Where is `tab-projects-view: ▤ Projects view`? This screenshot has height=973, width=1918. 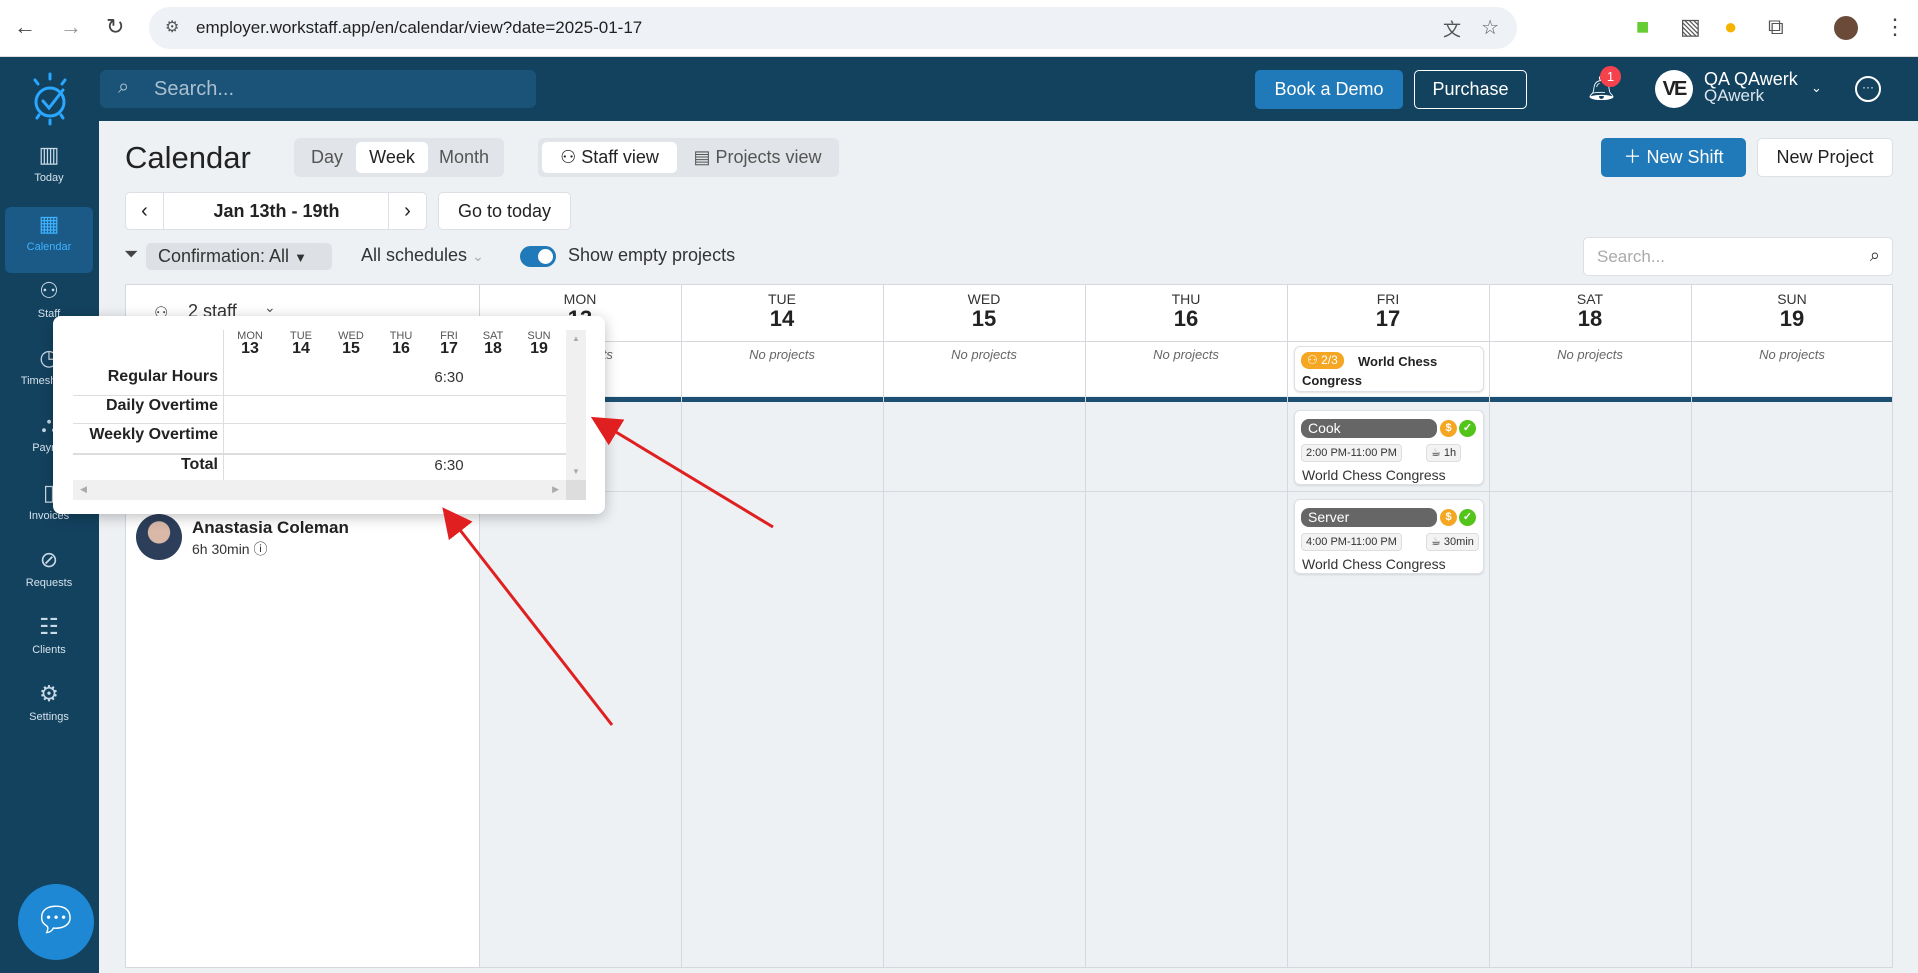 tab-projects-view: ▤ Projects view is located at coordinates (757, 157).